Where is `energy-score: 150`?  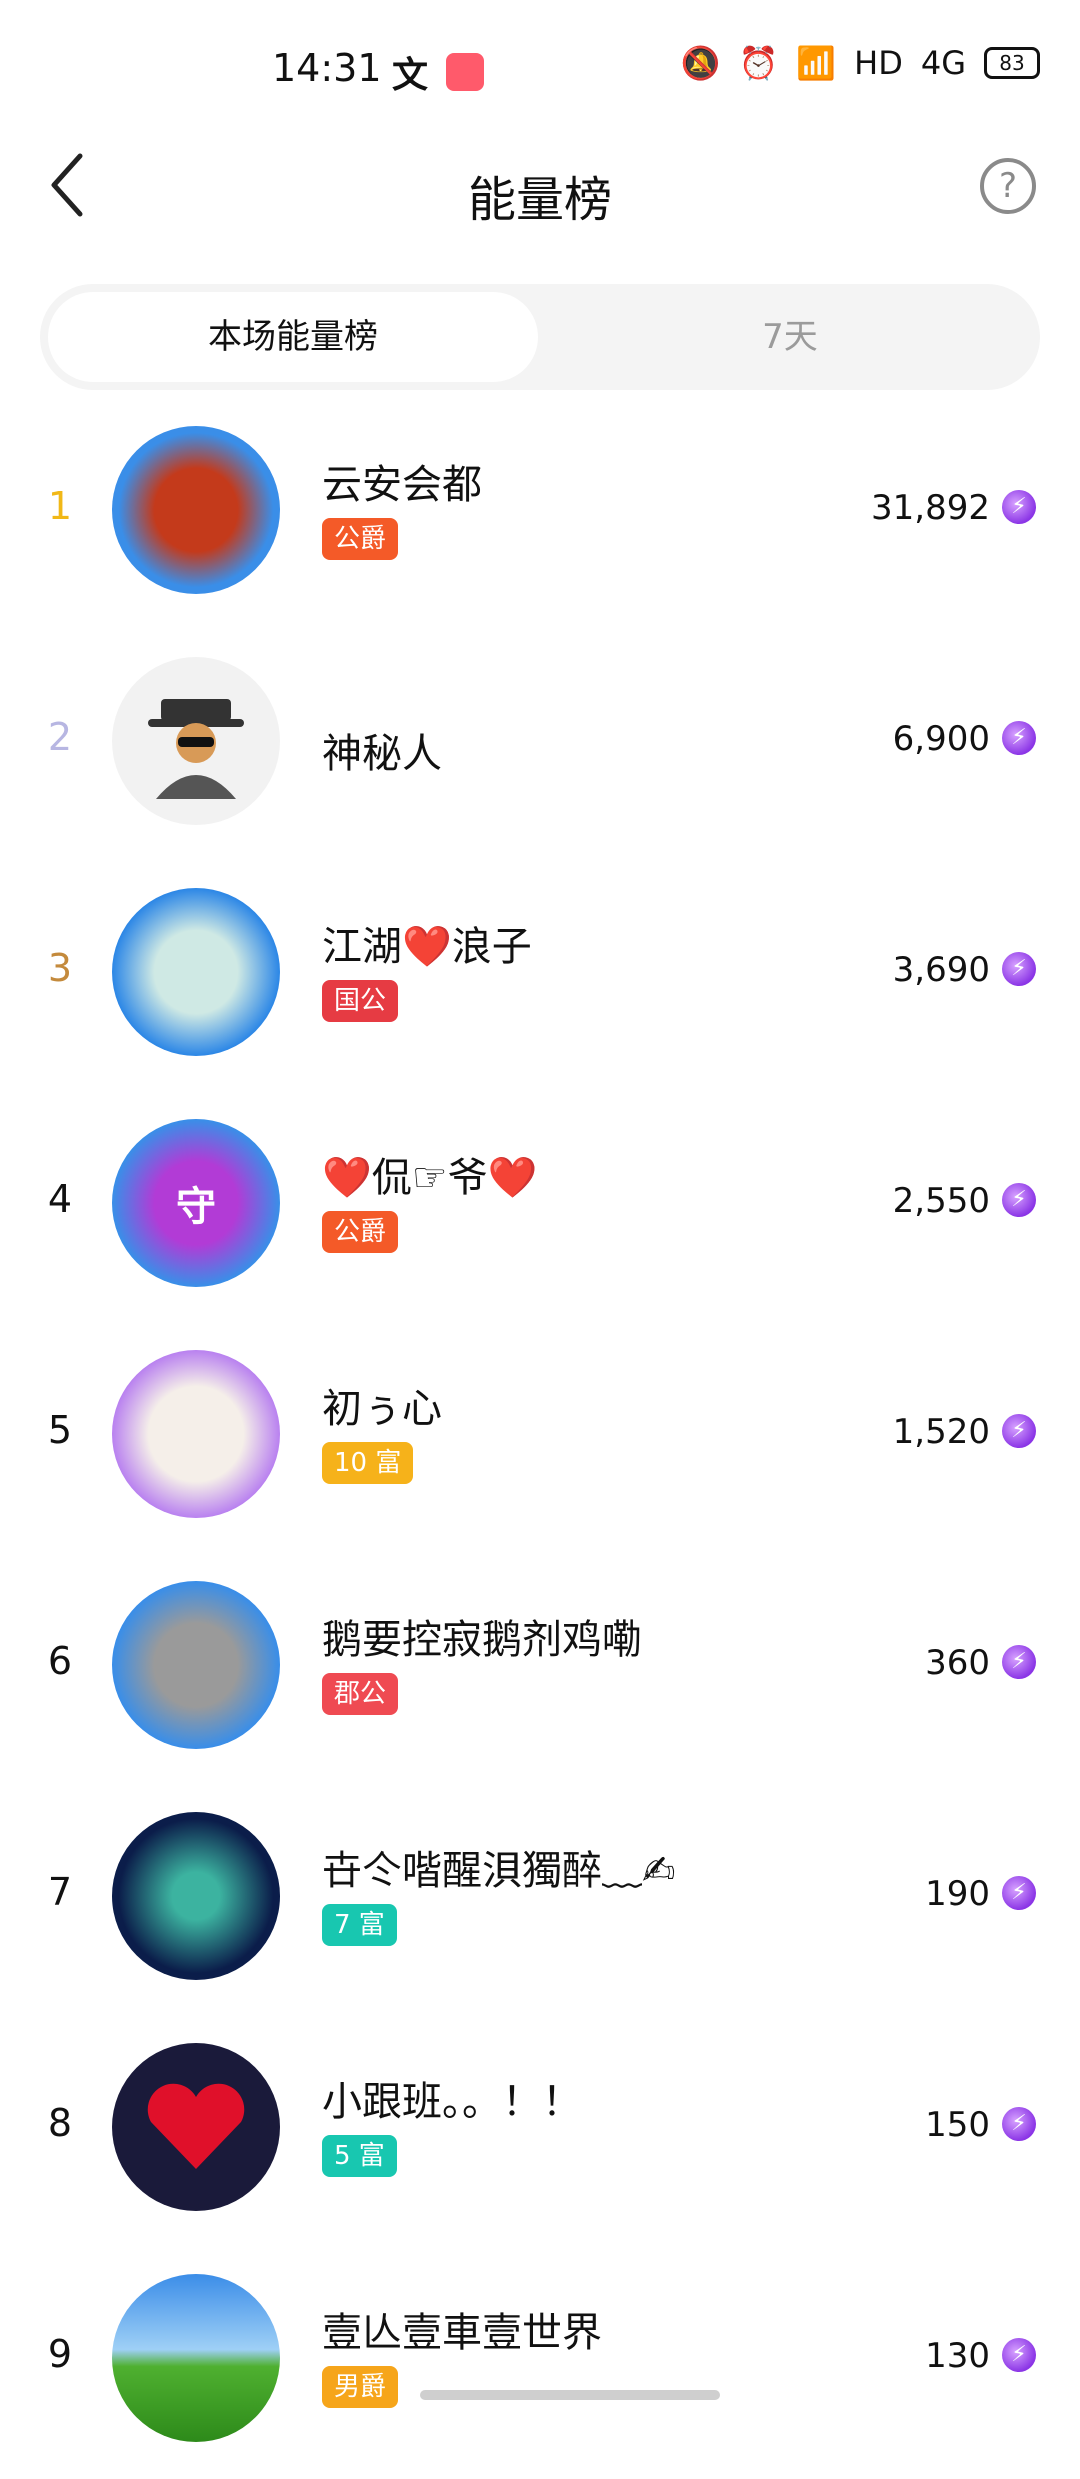 energy-score: 150 is located at coordinates (957, 2125).